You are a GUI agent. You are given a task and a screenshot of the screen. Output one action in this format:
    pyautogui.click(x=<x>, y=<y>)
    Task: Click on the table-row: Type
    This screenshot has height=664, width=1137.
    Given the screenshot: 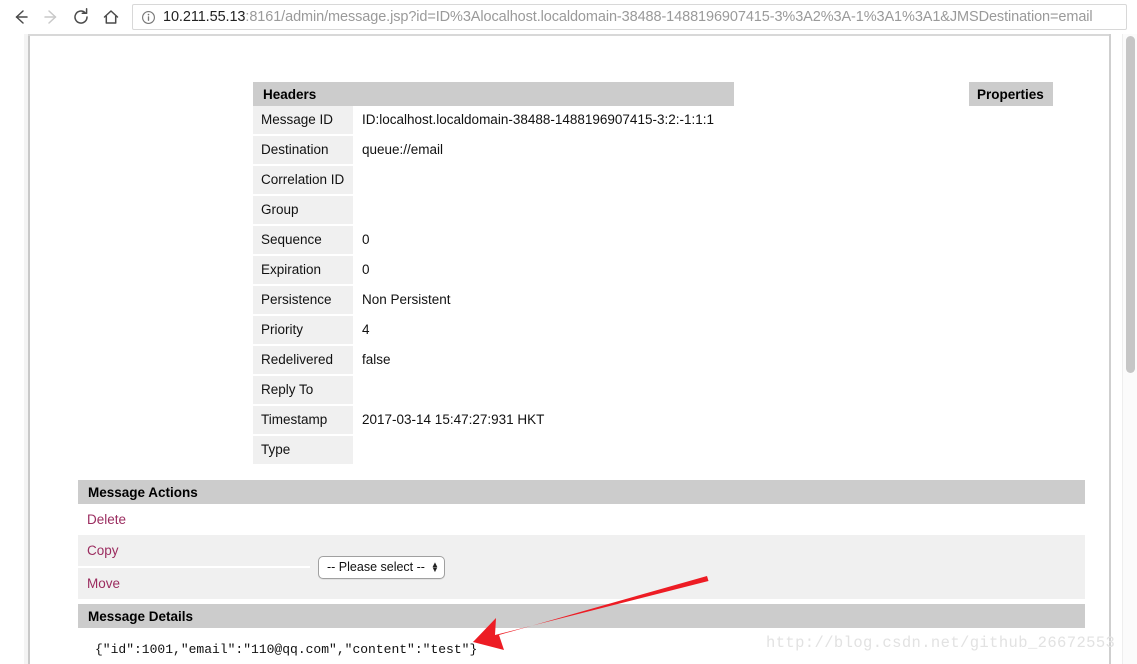 What is the action you would take?
    pyautogui.click(x=493, y=451)
    